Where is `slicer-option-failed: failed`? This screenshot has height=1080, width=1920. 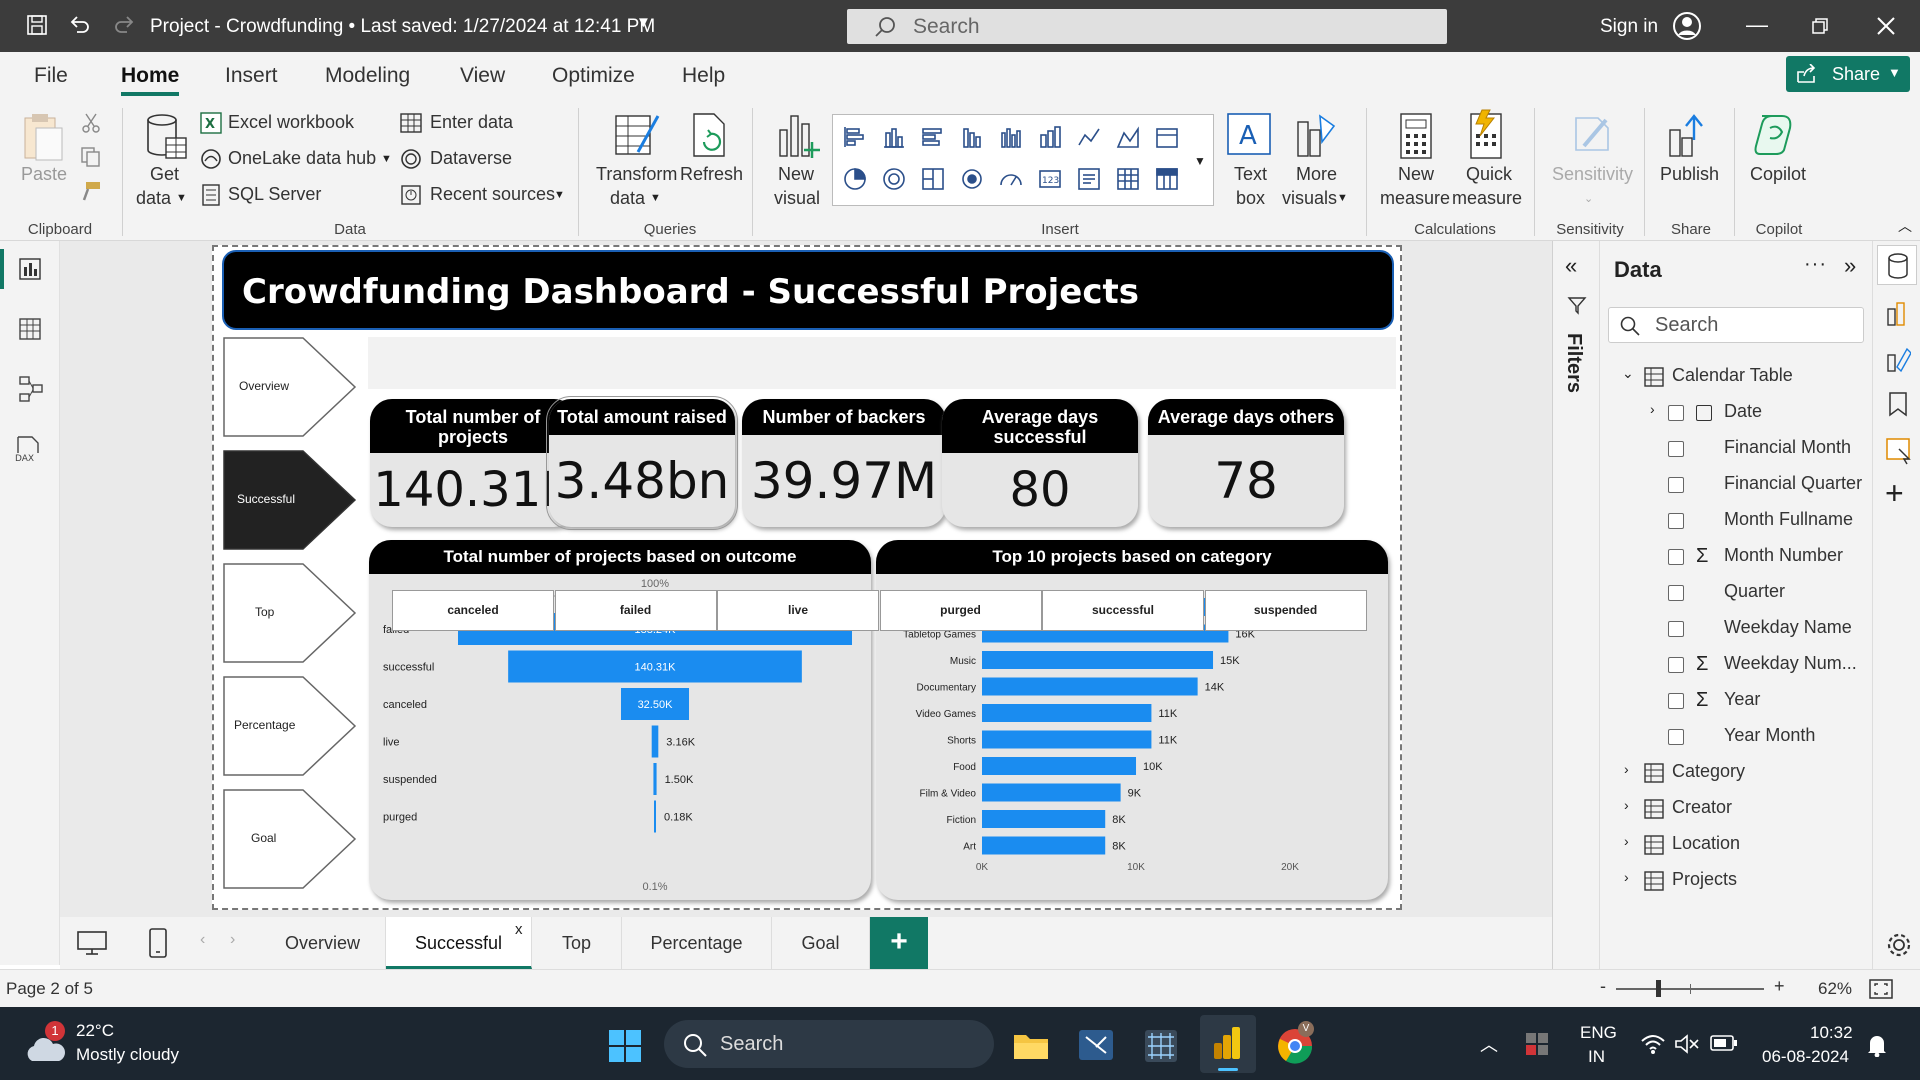
slicer-option-failed: failed is located at coordinates (635, 610).